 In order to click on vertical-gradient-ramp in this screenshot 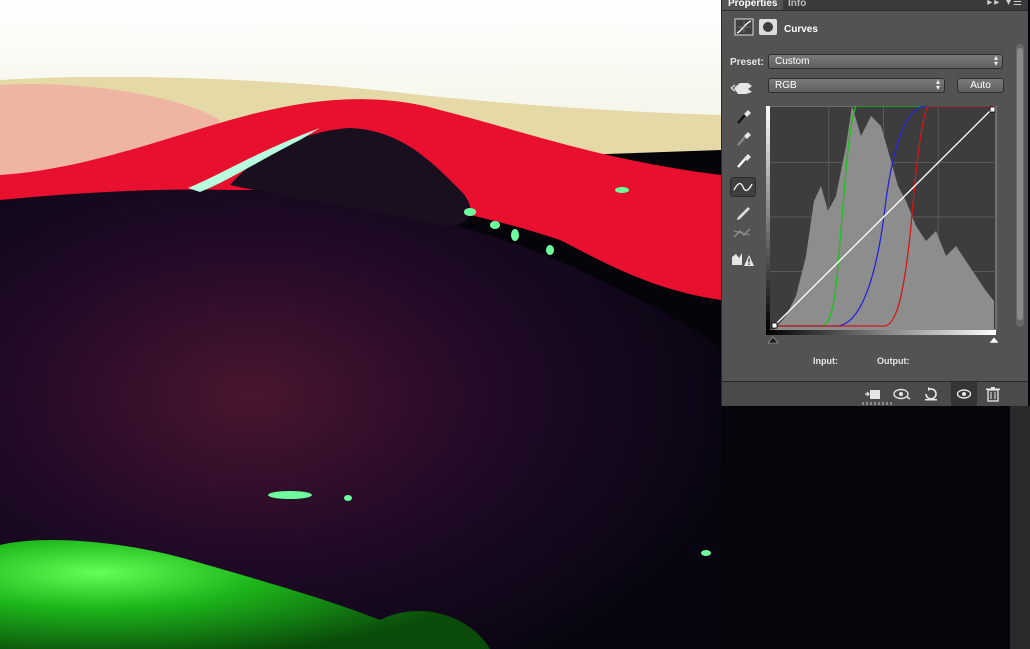, I will do `click(768, 218)`.